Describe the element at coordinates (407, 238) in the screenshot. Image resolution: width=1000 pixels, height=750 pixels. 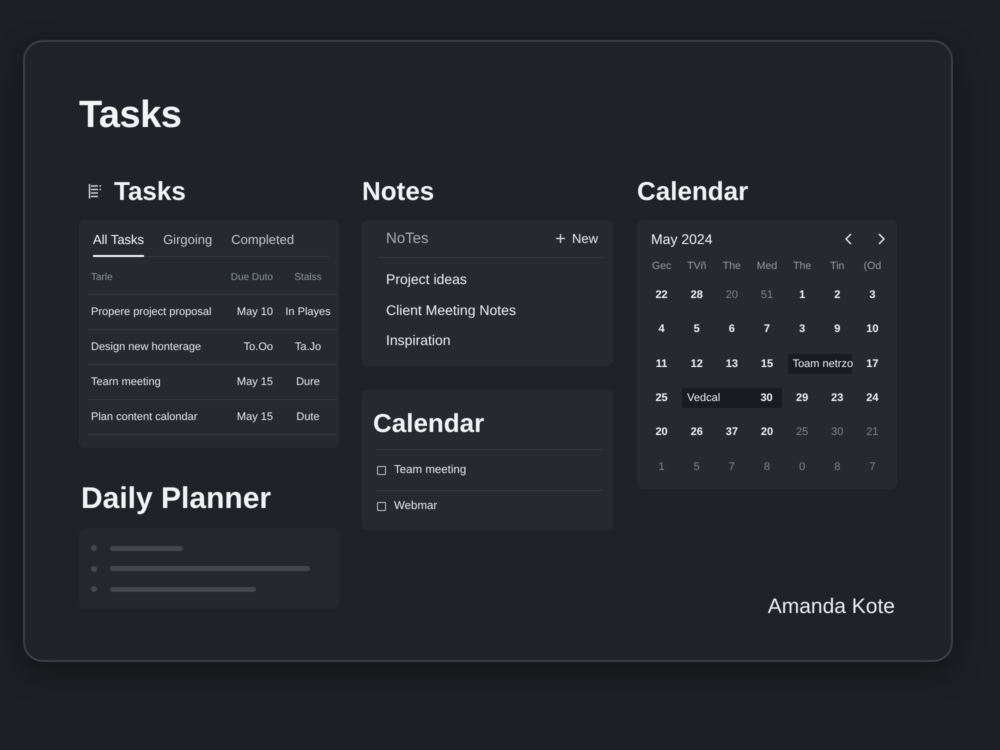
I see `list-title: NoTes` at that location.